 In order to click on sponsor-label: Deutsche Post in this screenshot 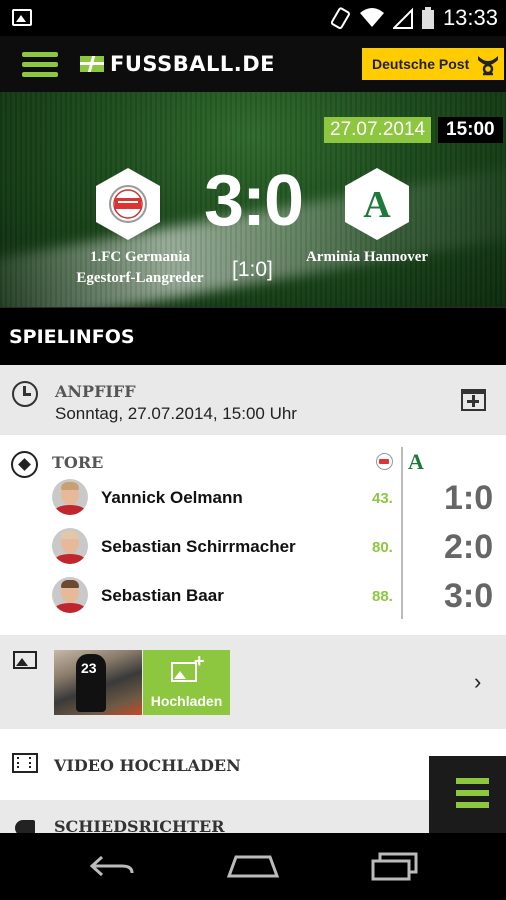, I will do `click(421, 64)`.